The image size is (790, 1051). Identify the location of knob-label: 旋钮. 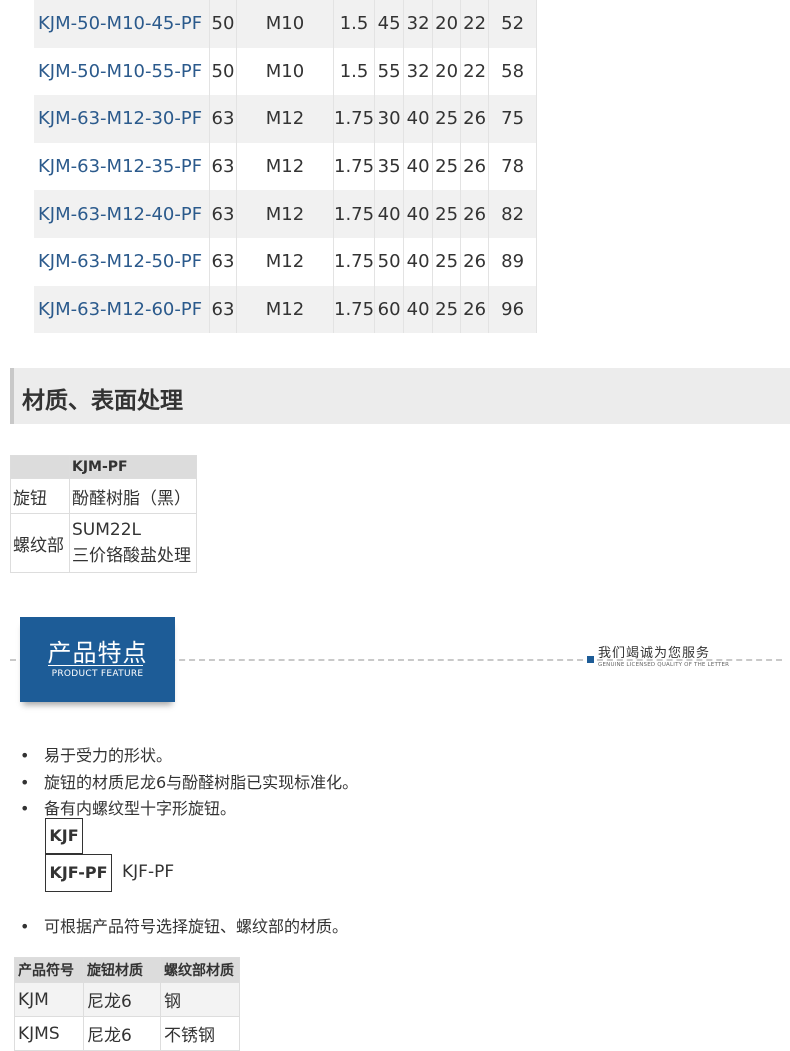
(40, 496).